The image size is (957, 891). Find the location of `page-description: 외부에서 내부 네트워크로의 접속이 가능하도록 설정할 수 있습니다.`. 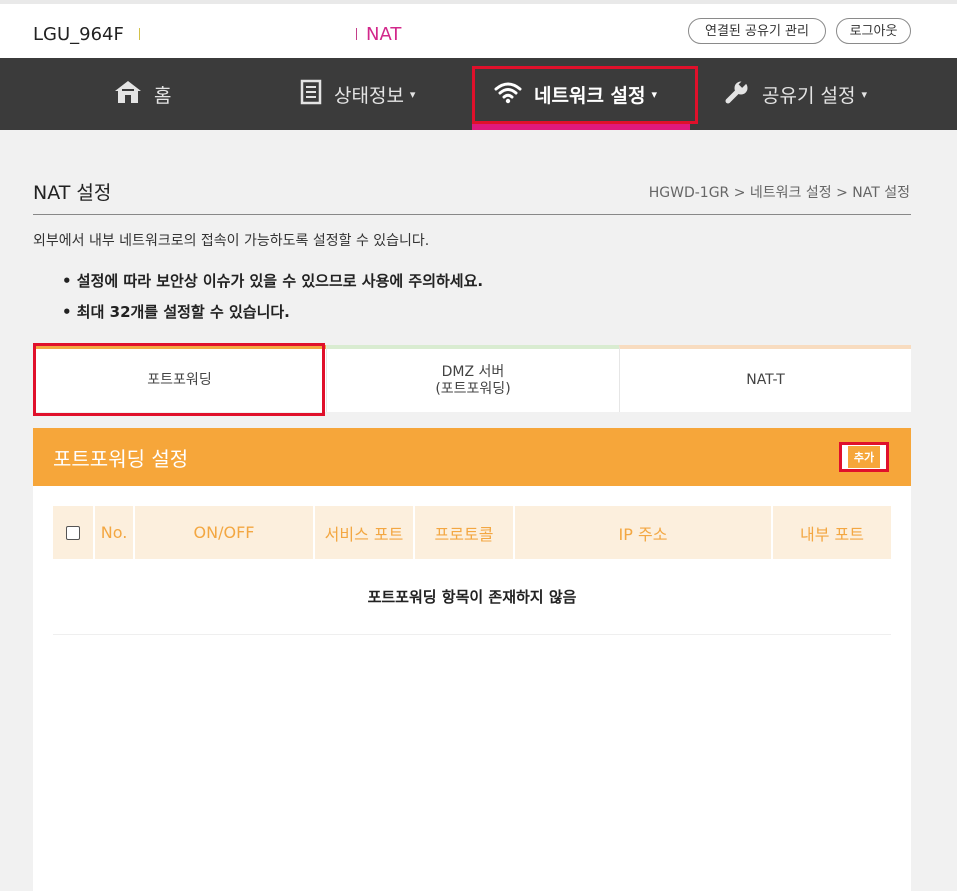

page-description: 외부에서 내부 네트워크로의 접속이 가능하도록 설정할 수 있습니다. is located at coordinates (231, 241).